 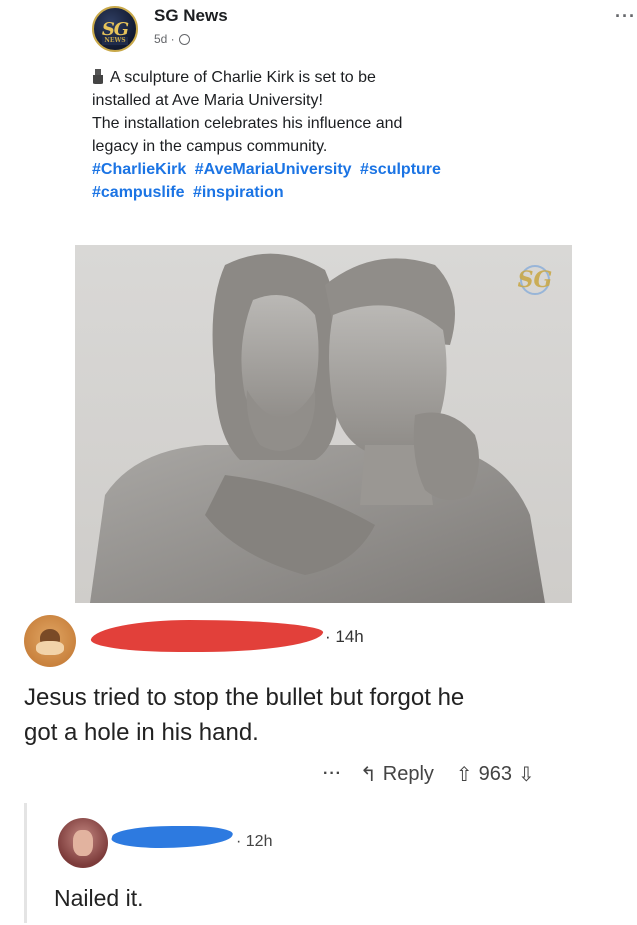 I want to click on hashtag-link: #sculpture, so click(x=400, y=169).